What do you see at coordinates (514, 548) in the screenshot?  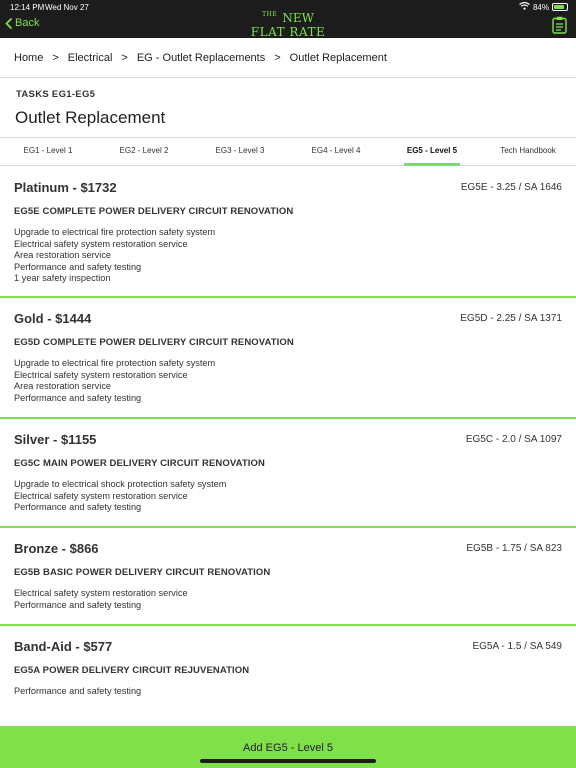 I see `option-code: EG5B - 1.75 / SA 823` at bounding box center [514, 548].